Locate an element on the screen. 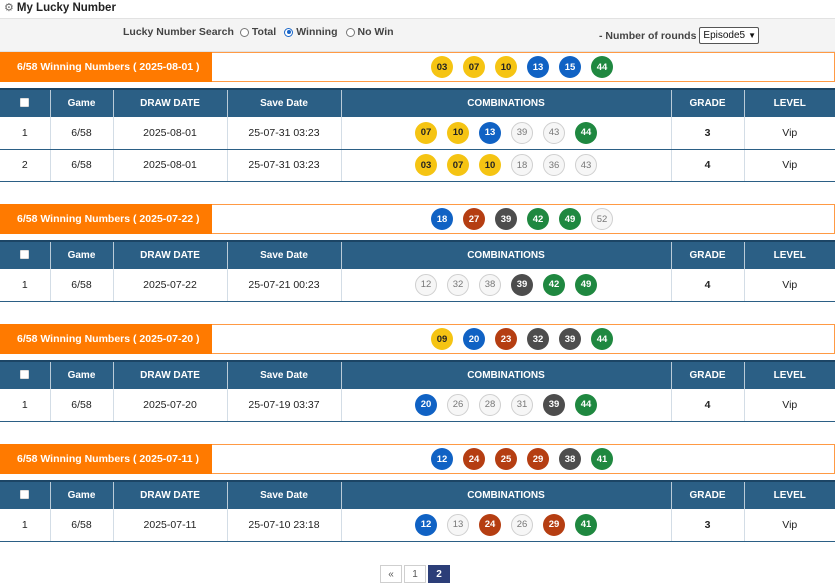  combination-ball: 18 is located at coordinates (522, 165).